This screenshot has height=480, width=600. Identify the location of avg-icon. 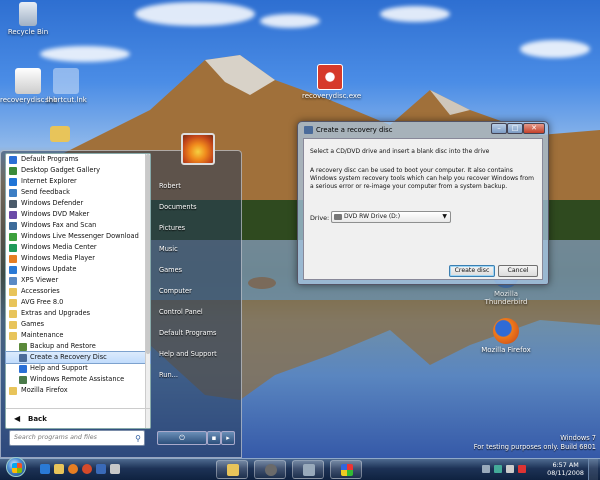
(522, 469).